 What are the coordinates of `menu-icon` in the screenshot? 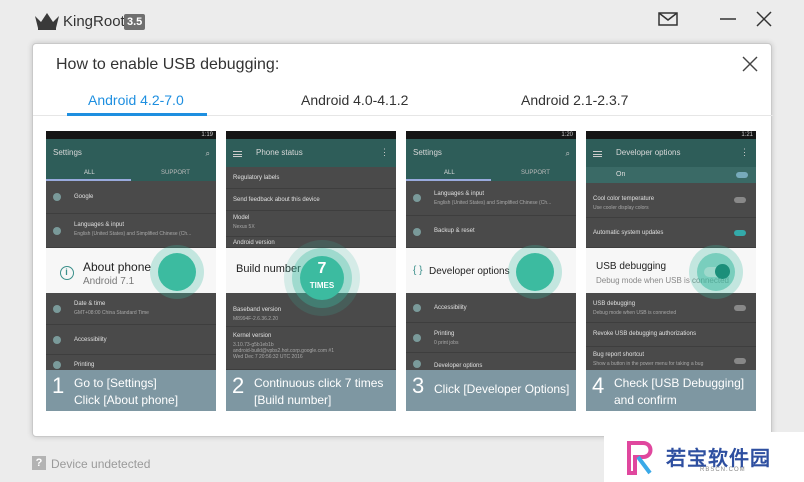 It's located at (597, 154).